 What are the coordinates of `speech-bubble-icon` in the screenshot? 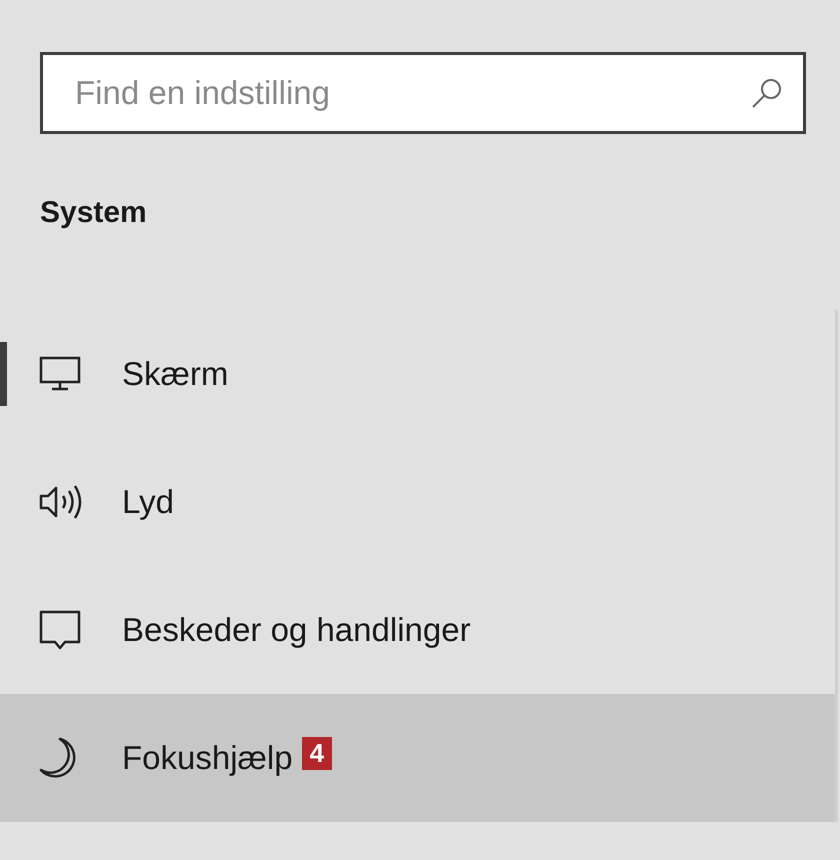 It's located at (60, 630).